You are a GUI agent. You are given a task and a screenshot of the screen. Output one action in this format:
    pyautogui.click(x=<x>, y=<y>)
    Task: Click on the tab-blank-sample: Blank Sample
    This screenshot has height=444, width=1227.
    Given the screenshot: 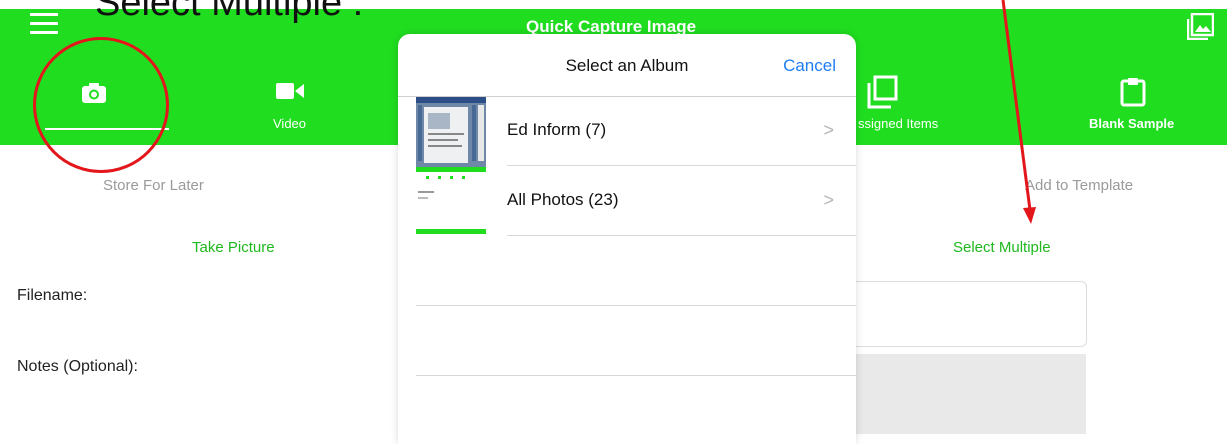 What is the action you would take?
    pyautogui.click(x=1145, y=101)
    